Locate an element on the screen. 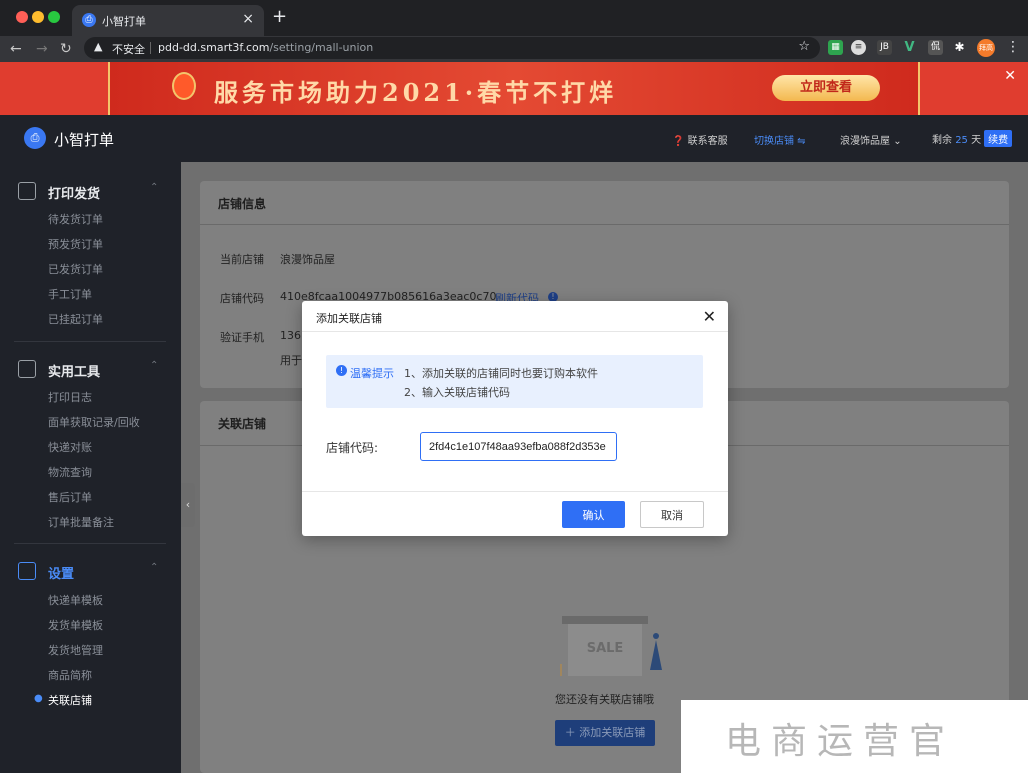 The width and height of the screenshot is (1028, 773). store-dropdown: 浪漫饰品屋 ⌄ is located at coordinates (871, 139).